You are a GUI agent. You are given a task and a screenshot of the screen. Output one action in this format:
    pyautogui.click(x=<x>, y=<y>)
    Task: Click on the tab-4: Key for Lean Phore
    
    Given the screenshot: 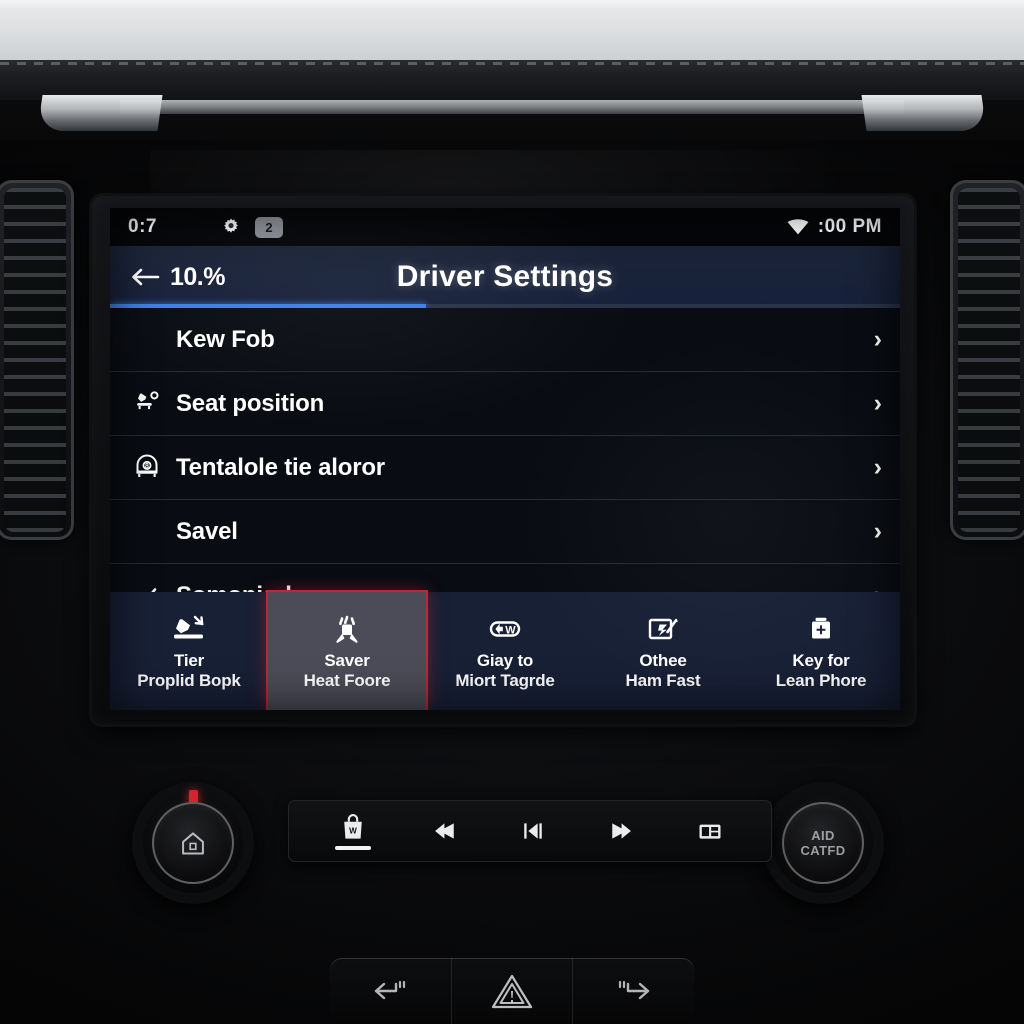 What is the action you would take?
    pyautogui.click(x=821, y=651)
    